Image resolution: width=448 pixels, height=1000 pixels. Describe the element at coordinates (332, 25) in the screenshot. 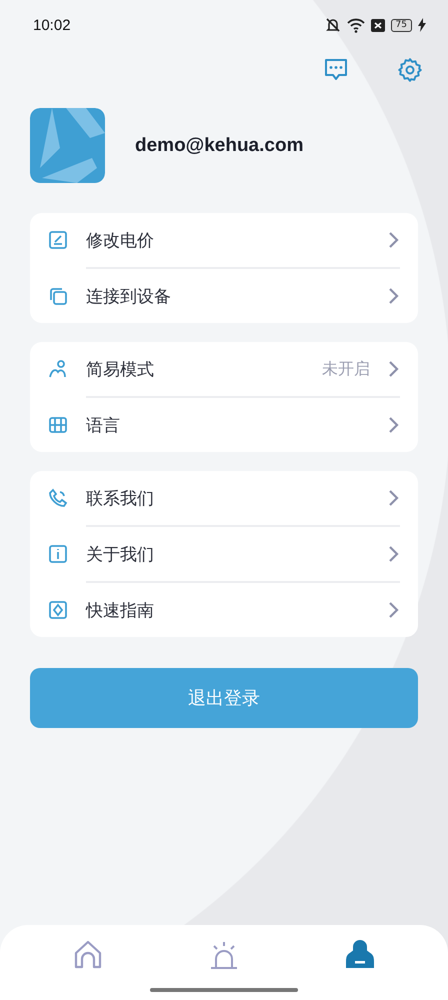

I see `bell-off-icon` at that location.